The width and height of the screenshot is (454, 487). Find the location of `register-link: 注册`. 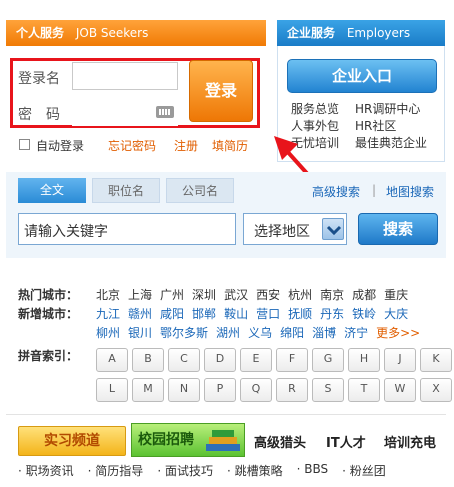

register-link: 注册 is located at coordinates (186, 145).